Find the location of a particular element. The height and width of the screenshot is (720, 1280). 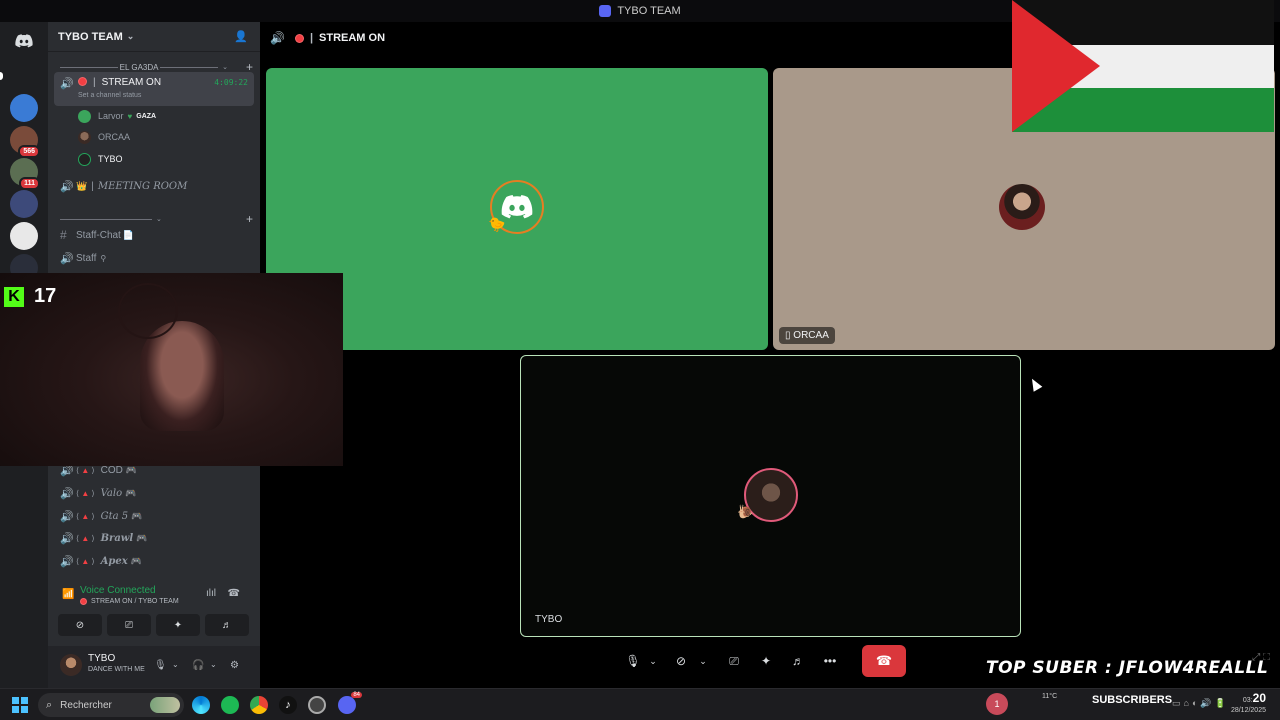

voice-user-tybo: TYBO is located at coordinates (100, 159).